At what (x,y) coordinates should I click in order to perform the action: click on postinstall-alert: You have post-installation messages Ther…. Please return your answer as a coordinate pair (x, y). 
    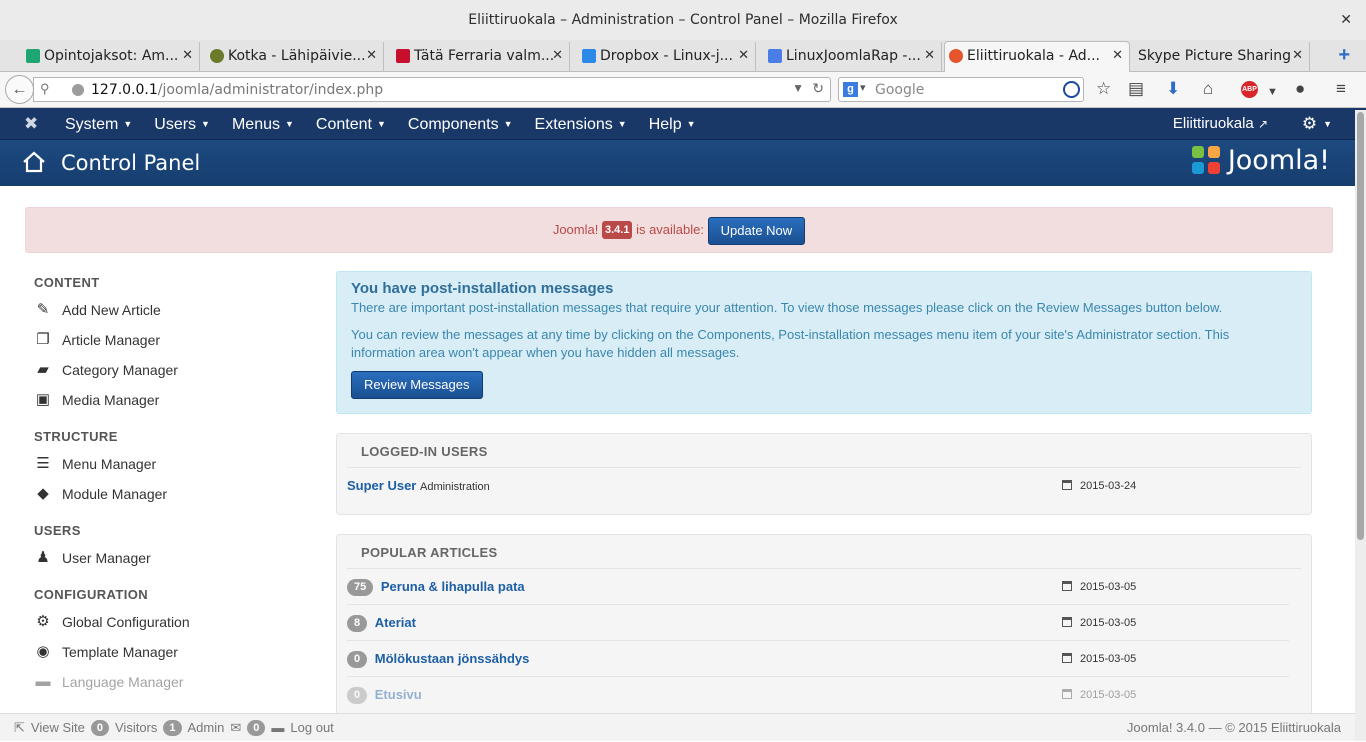
    Looking at the image, I should click on (824, 342).